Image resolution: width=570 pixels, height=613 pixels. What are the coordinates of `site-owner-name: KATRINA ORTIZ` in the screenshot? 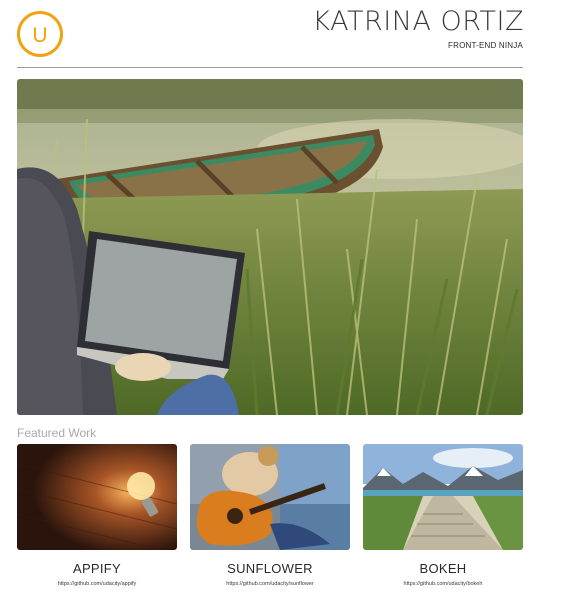 It's located at (418, 21).